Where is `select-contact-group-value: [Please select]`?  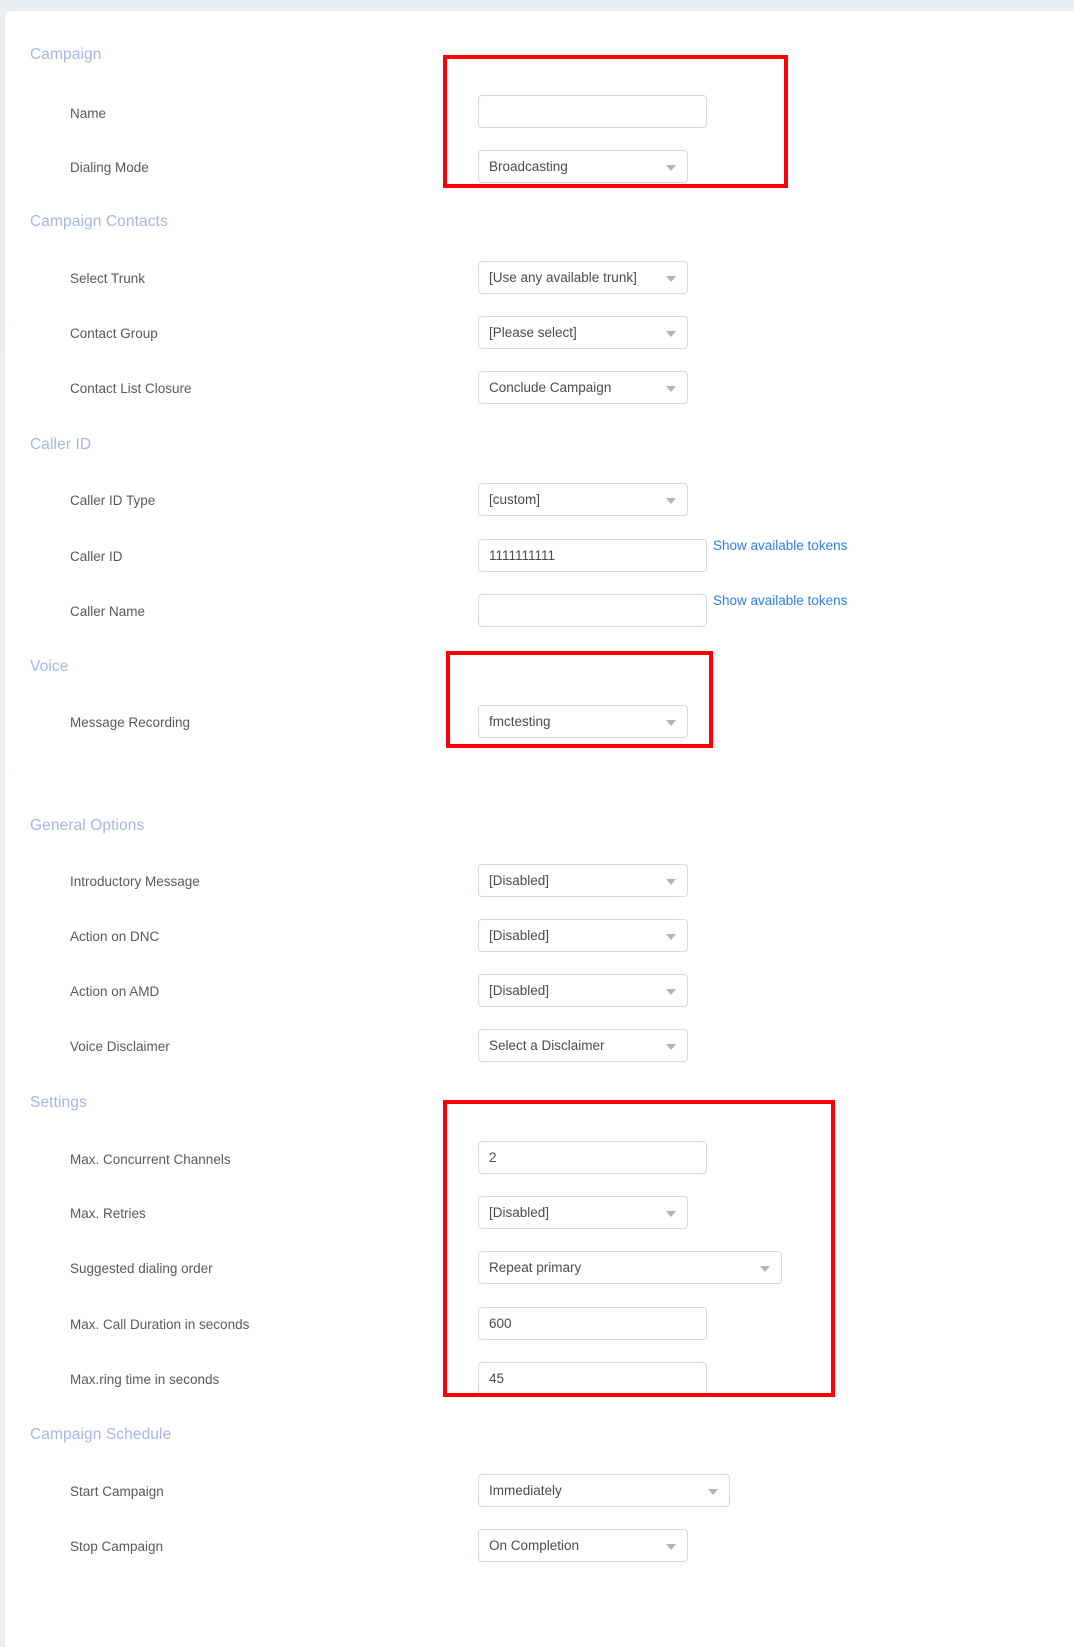
select-contact-group-value: [Please select] is located at coordinates (533, 332).